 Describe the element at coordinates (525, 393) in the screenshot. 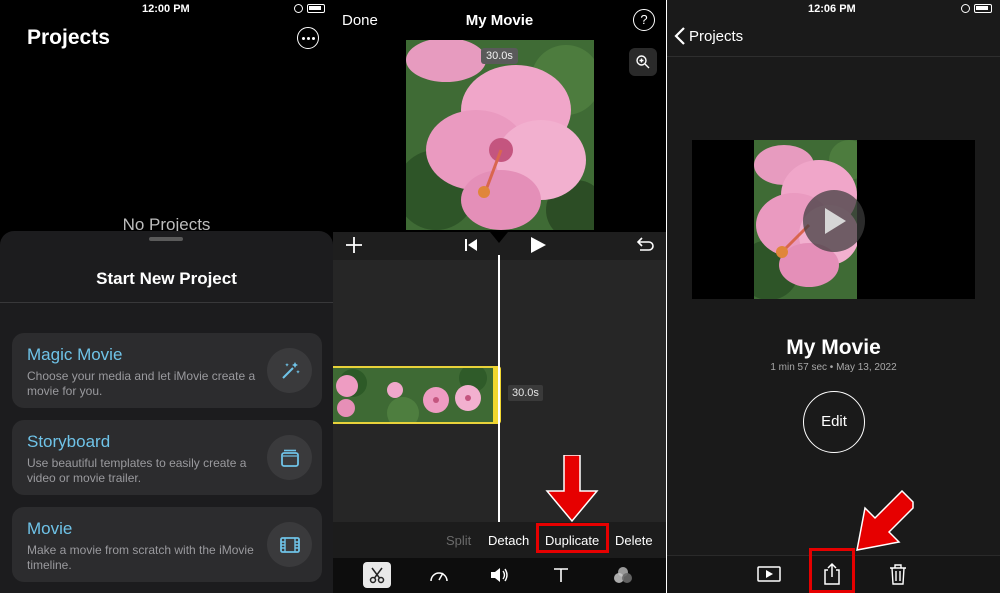

I see `clip-duration-label: 30.0s` at that location.